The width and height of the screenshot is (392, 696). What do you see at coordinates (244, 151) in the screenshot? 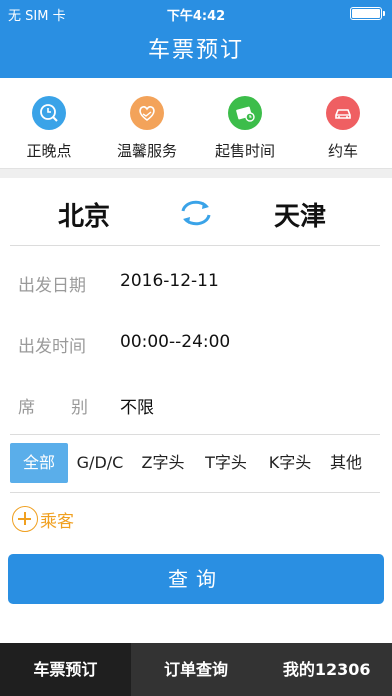
I see `quick-link-label: 起售时间` at bounding box center [244, 151].